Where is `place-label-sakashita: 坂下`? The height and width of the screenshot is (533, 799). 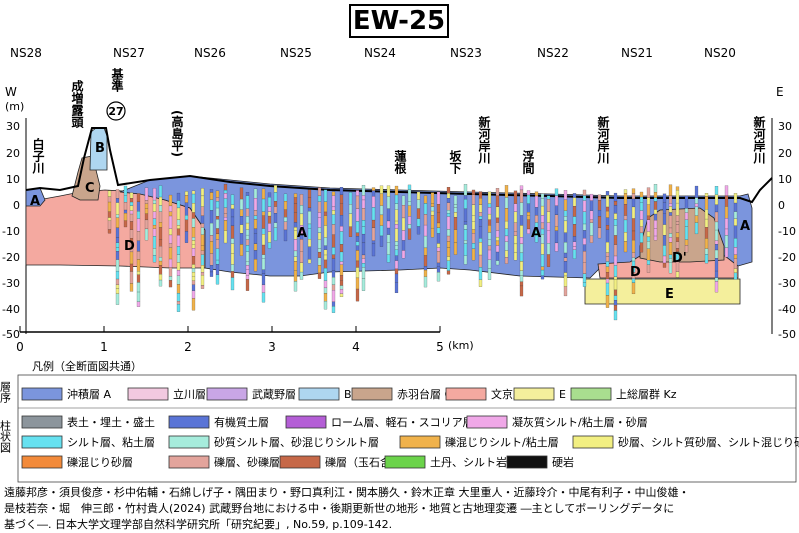 place-label-sakashita: 坂下 is located at coordinates (455, 162).